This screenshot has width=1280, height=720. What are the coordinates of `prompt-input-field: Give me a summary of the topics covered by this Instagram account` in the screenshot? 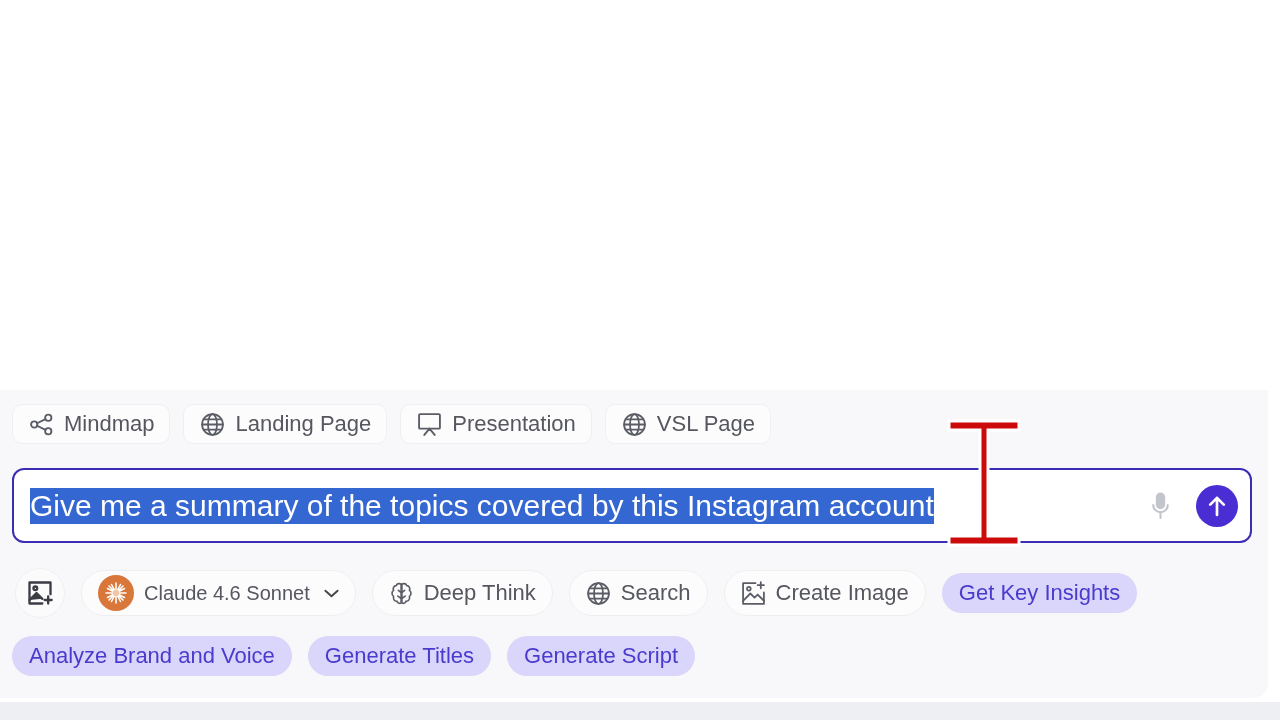 It's located at (632, 505).